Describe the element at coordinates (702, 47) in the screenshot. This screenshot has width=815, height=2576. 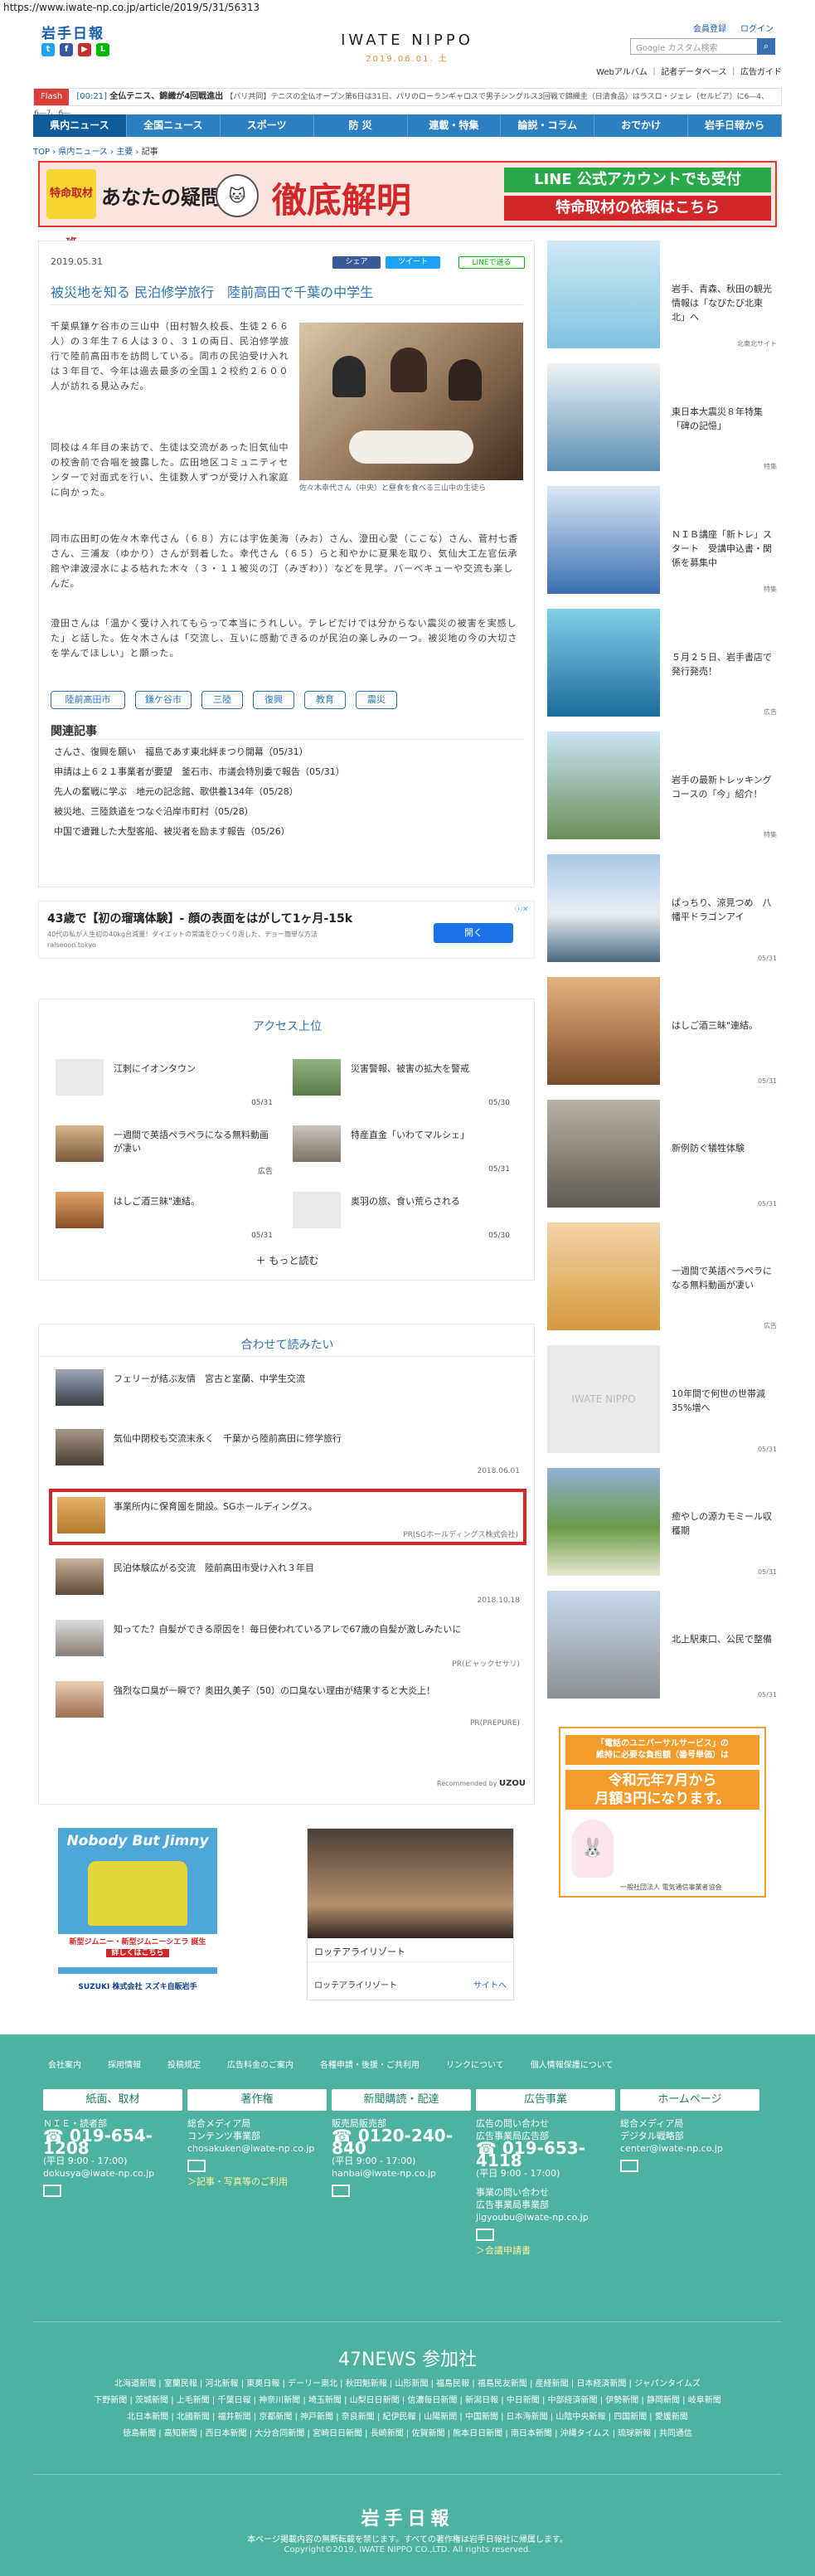
I see `search-input: Google カスタム検索` at that location.